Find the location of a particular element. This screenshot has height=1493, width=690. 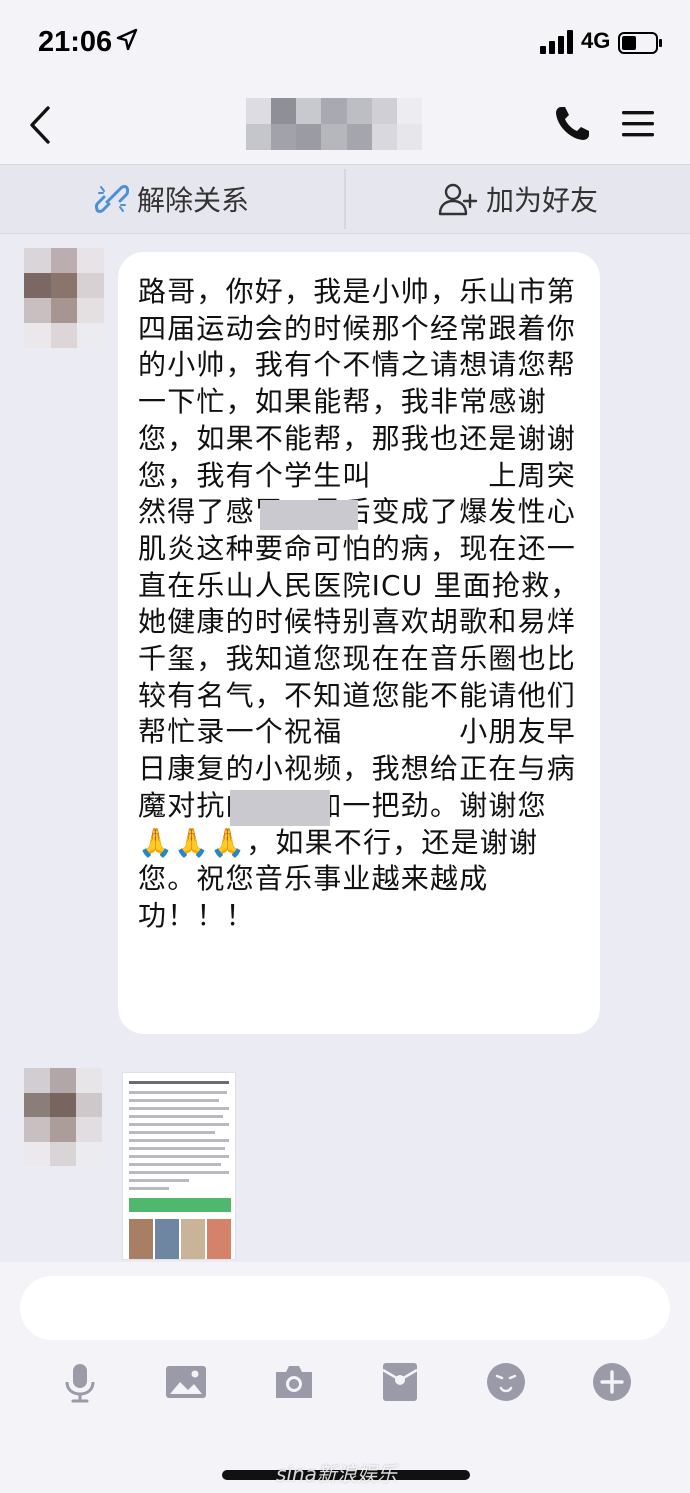

image-message-thumbnail is located at coordinates (179, 1166).